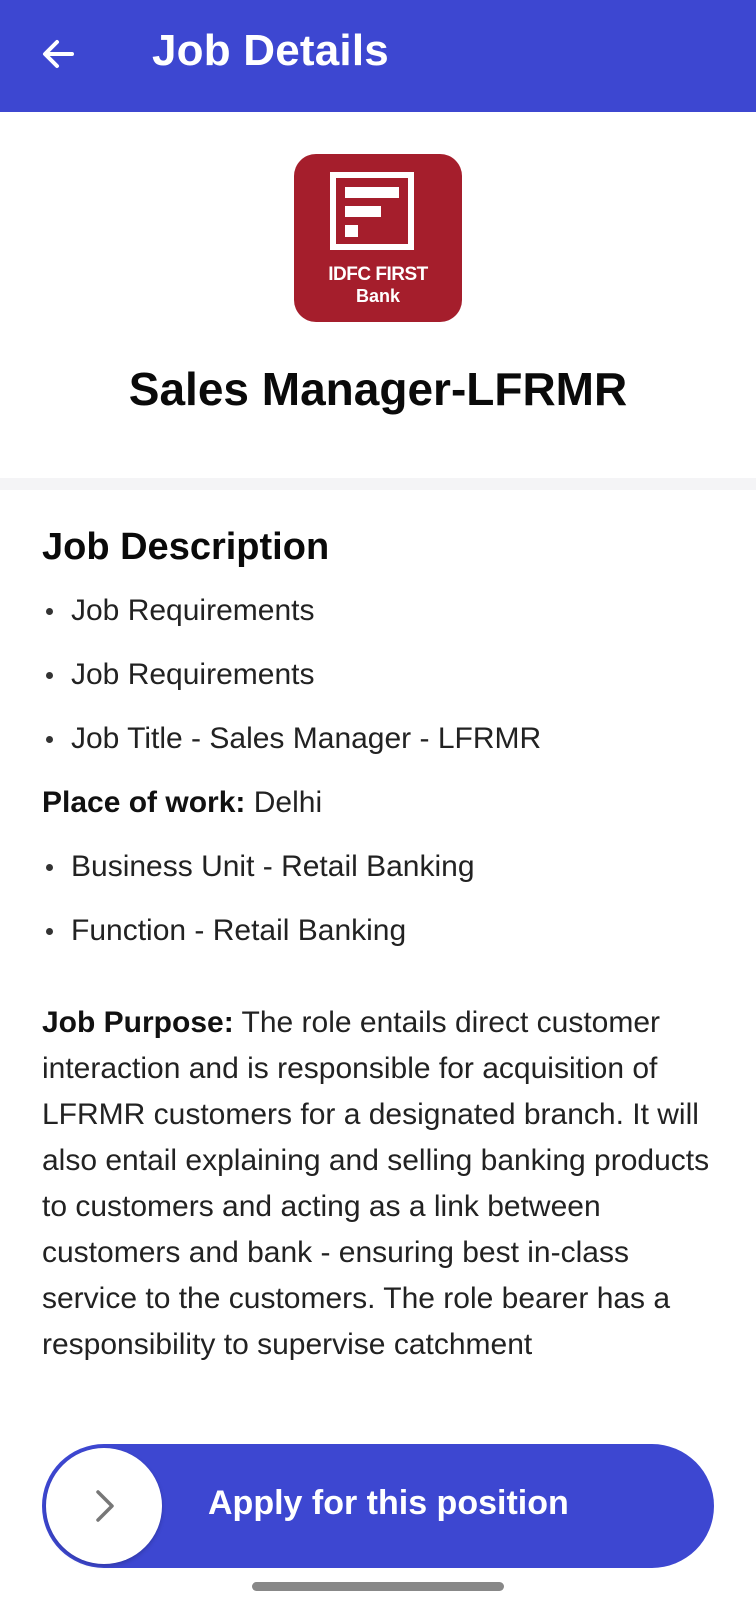 This screenshot has width=756, height=1600. What do you see at coordinates (284, 802) in the screenshot?
I see `place-value: Delhi` at bounding box center [284, 802].